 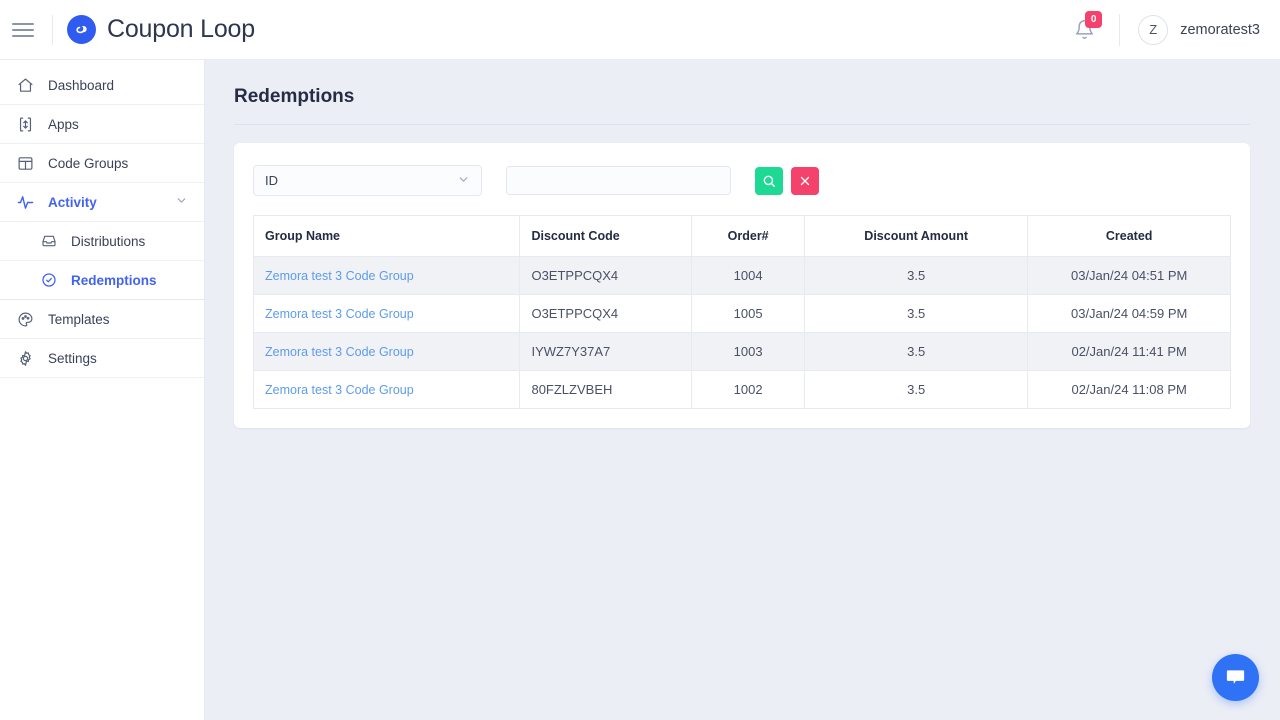 What do you see at coordinates (748, 275) in the screenshot?
I see `cell-order: 1004` at bounding box center [748, 275].